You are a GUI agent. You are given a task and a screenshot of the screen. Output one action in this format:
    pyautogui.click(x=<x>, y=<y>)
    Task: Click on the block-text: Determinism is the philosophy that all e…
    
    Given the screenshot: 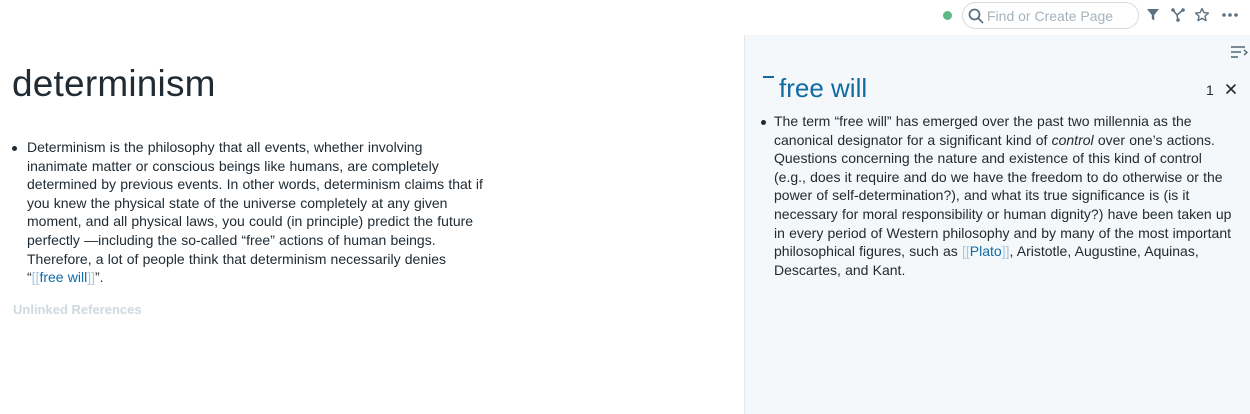 What is the action you would take?
    pyautogui.click(x=256, y=212)
    